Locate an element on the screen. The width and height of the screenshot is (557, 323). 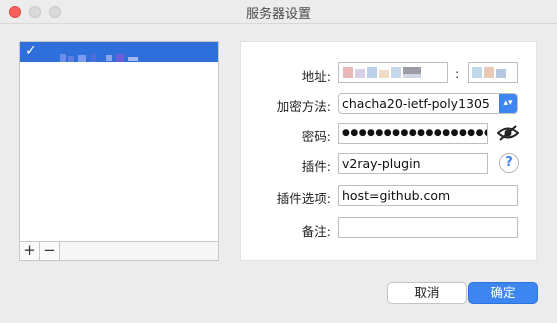
address-input is located at coordinates (393, 72).